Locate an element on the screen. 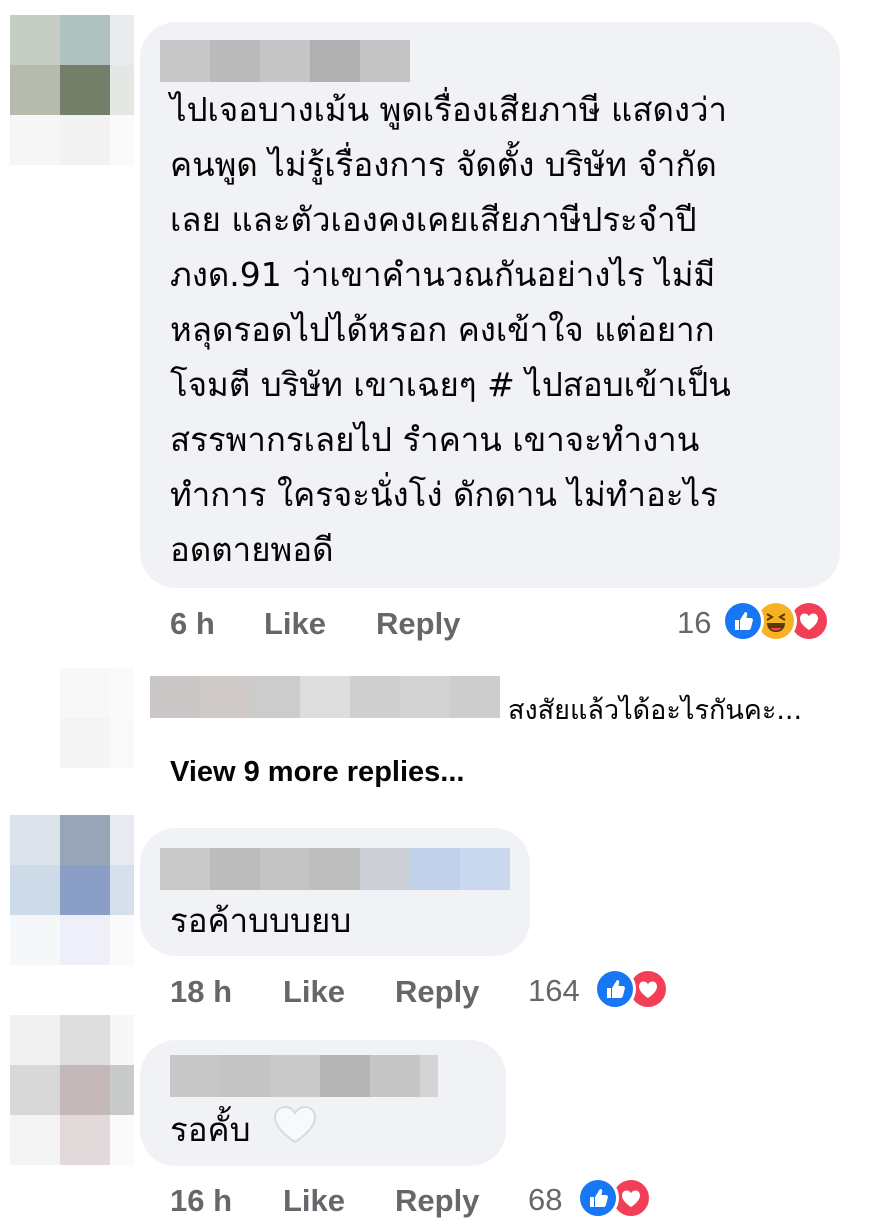 The width and height of the screenshot is (869, 1232). comment-line: สรรพากรเลยไป รำคาน เขาจะทำงาน is located at coordinates (435, 439).